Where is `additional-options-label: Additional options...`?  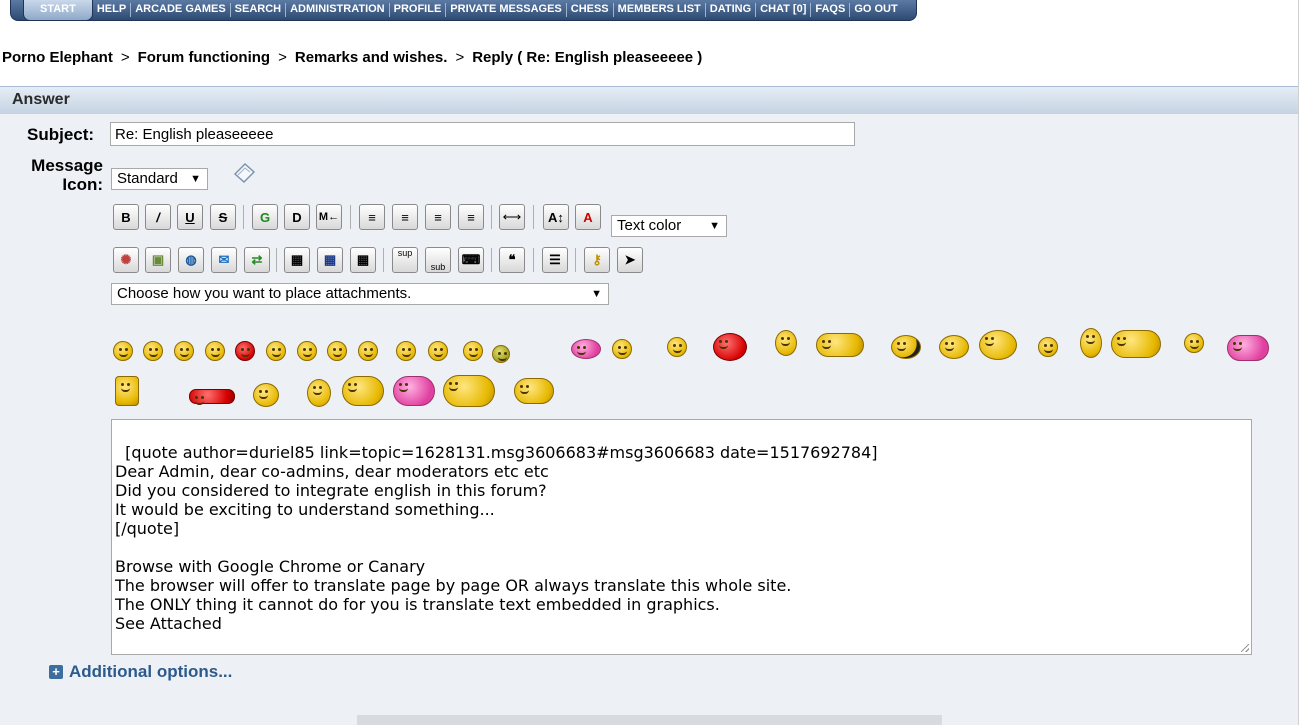
additional-options-label: Additional options... is located at coordinates (151, 671).